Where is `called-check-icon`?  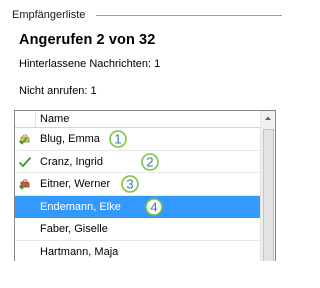
called-check-icon is located at coordinates (25, 161).